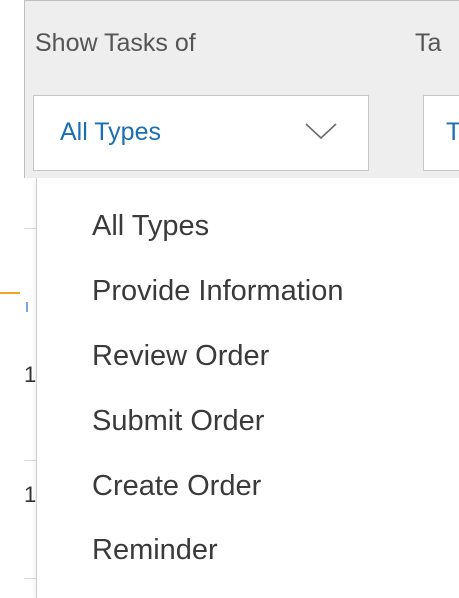  I want to click on second-filter-label: Ta, so click(428, 43).